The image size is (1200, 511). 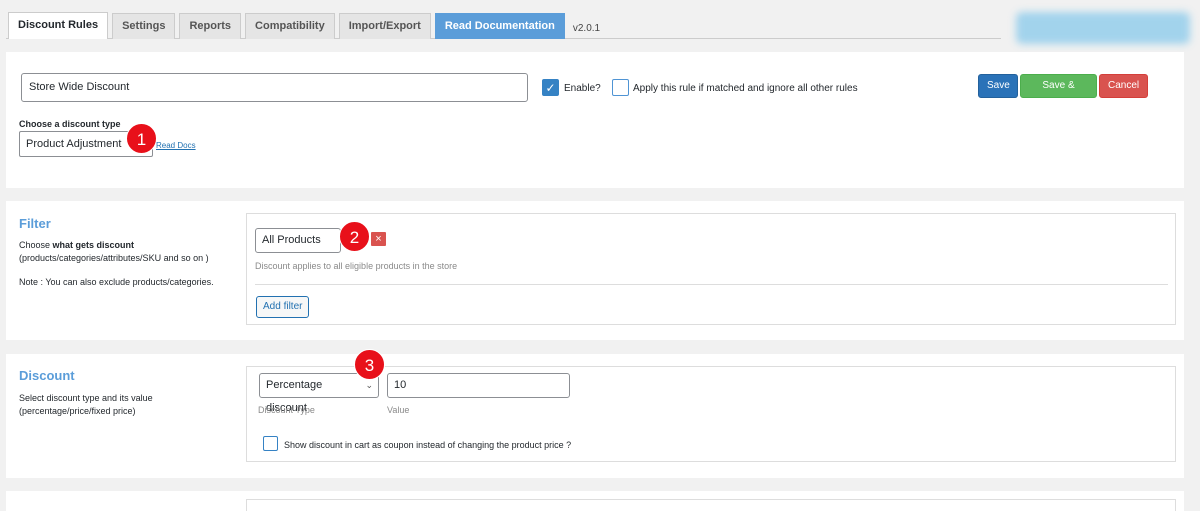 I want to click on rules-box-partial, so click(x=711, y=505).